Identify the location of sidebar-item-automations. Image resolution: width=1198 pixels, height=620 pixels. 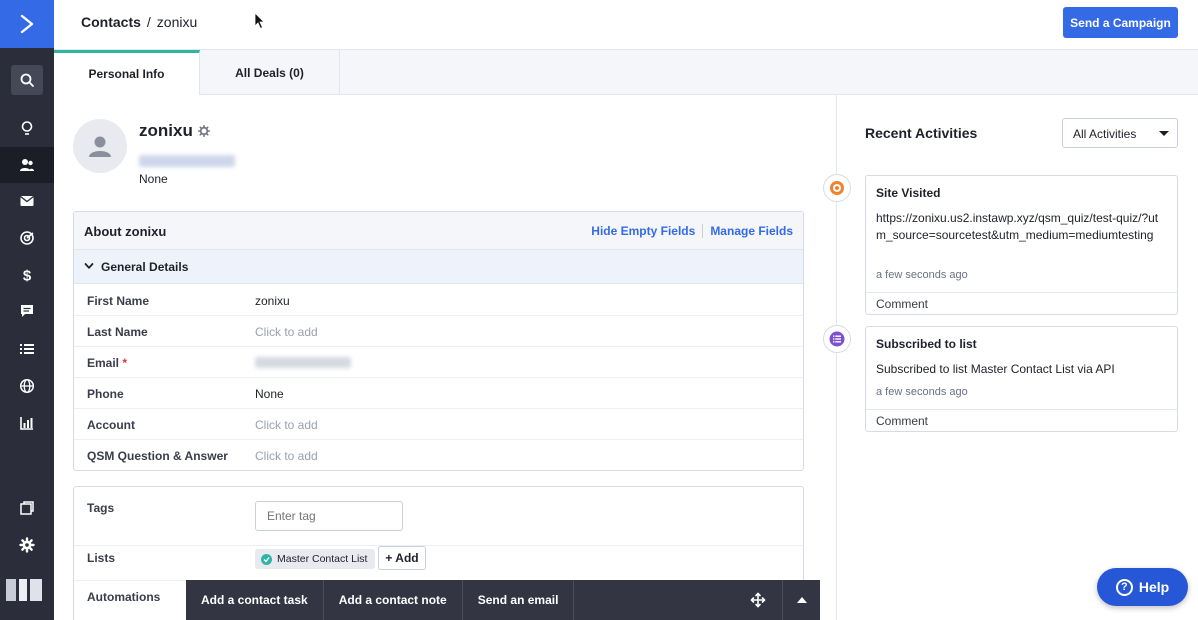
(27, 238).